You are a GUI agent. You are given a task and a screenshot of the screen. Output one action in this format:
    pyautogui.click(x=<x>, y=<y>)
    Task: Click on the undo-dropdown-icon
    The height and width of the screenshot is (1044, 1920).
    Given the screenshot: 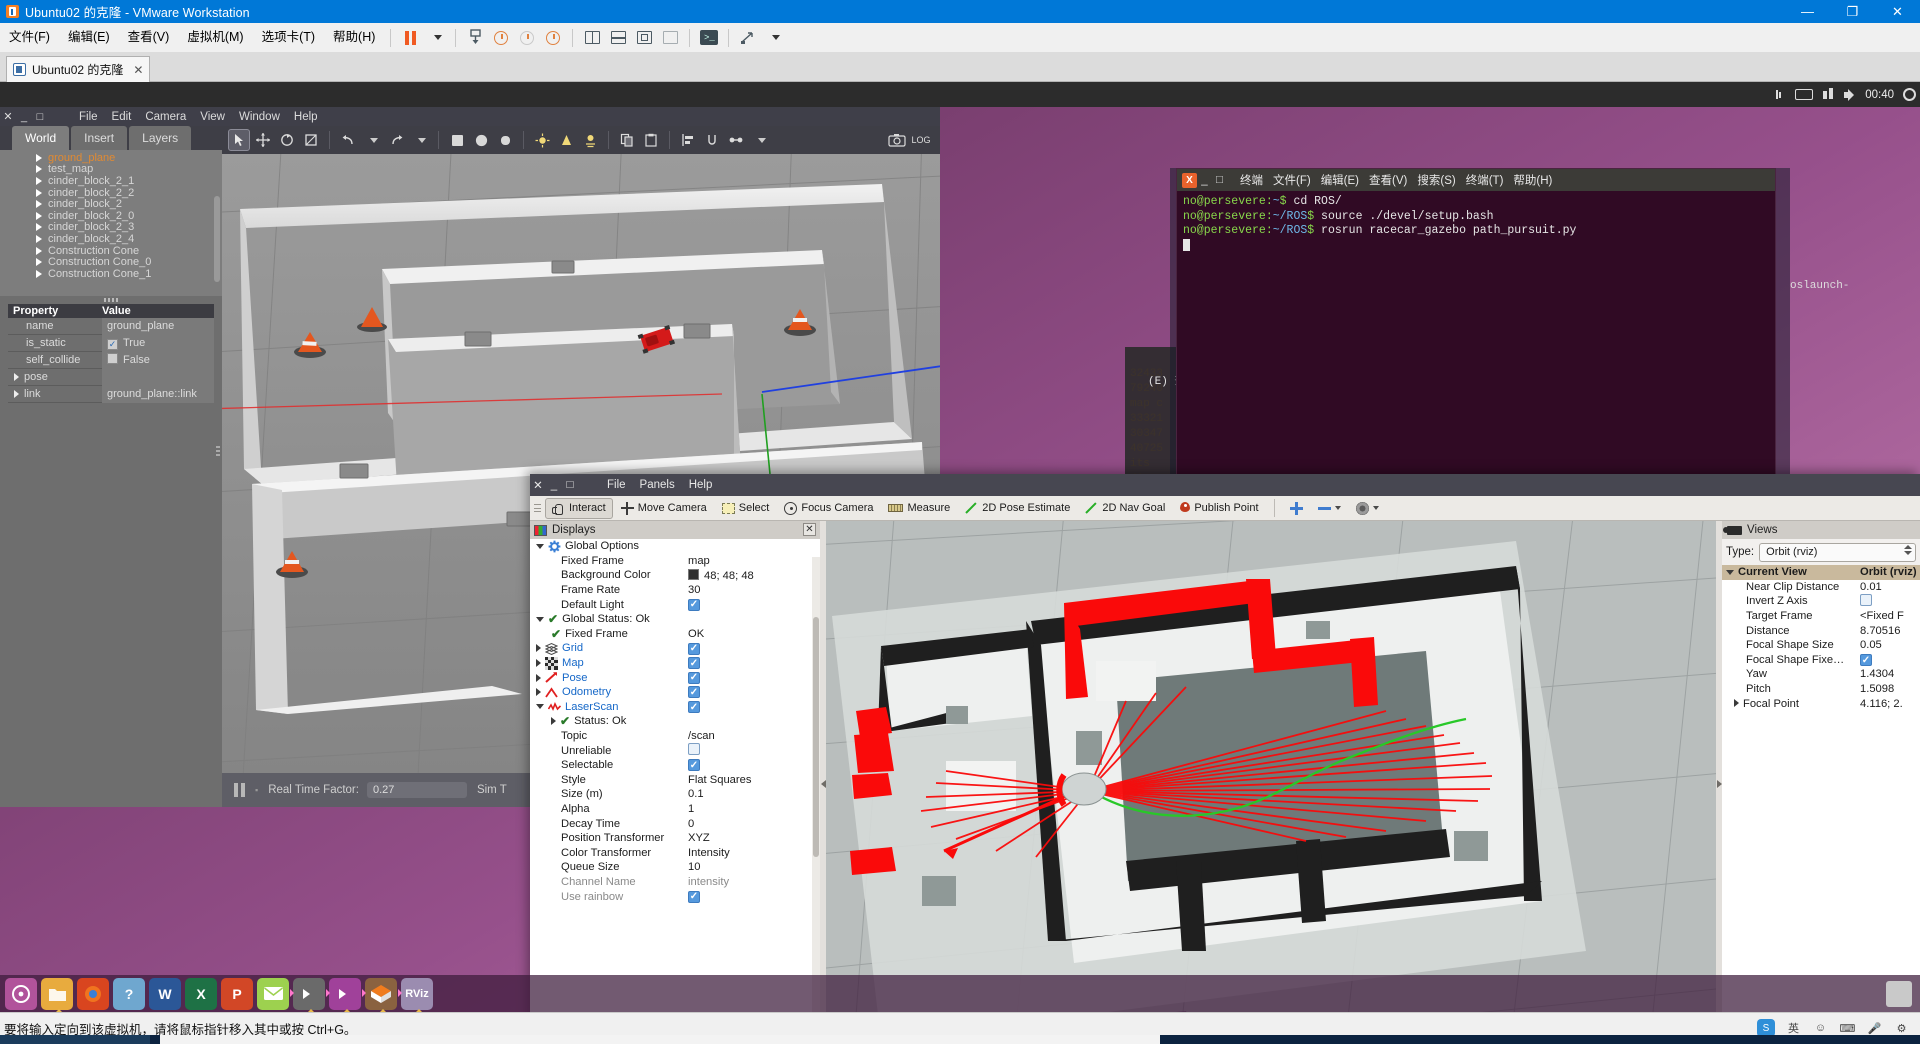 What is the action you would take?
    pyautogui.click(x=372, y=140)
    